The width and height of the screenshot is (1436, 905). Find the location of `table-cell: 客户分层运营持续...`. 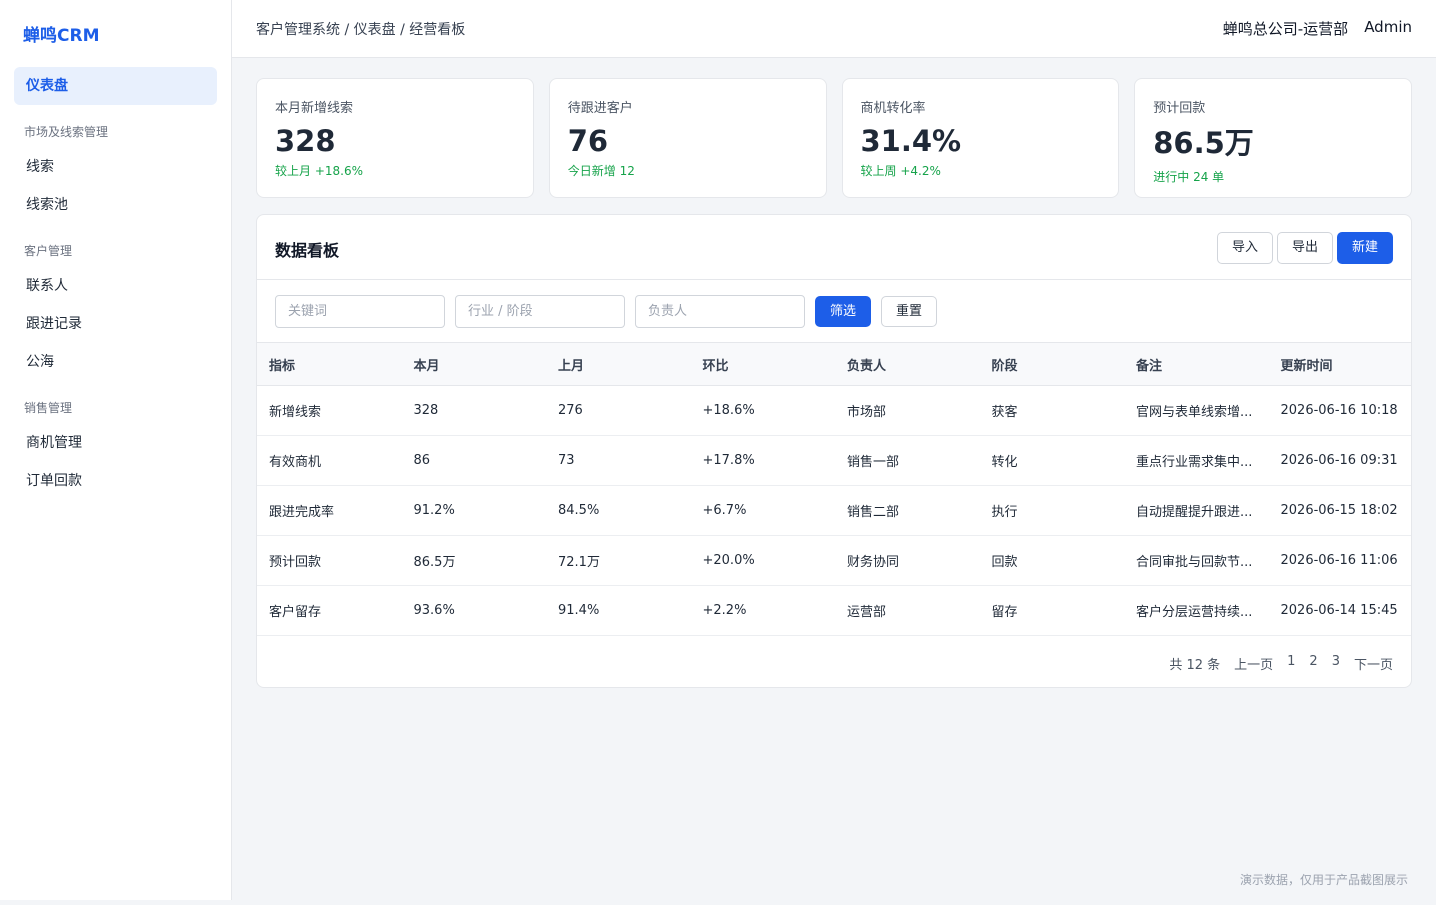

table-cell: 客户分层运营持续... is located at coordinates (1196, 610).